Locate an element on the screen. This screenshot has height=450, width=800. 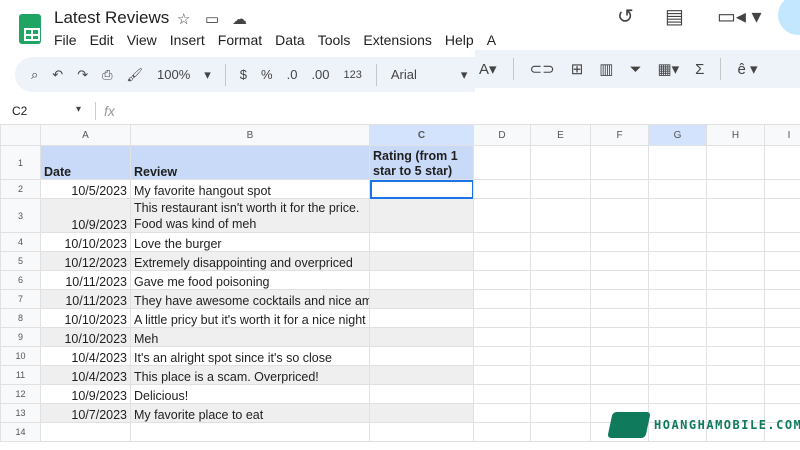
row-header: 5 is located at coordinates (20, 261).